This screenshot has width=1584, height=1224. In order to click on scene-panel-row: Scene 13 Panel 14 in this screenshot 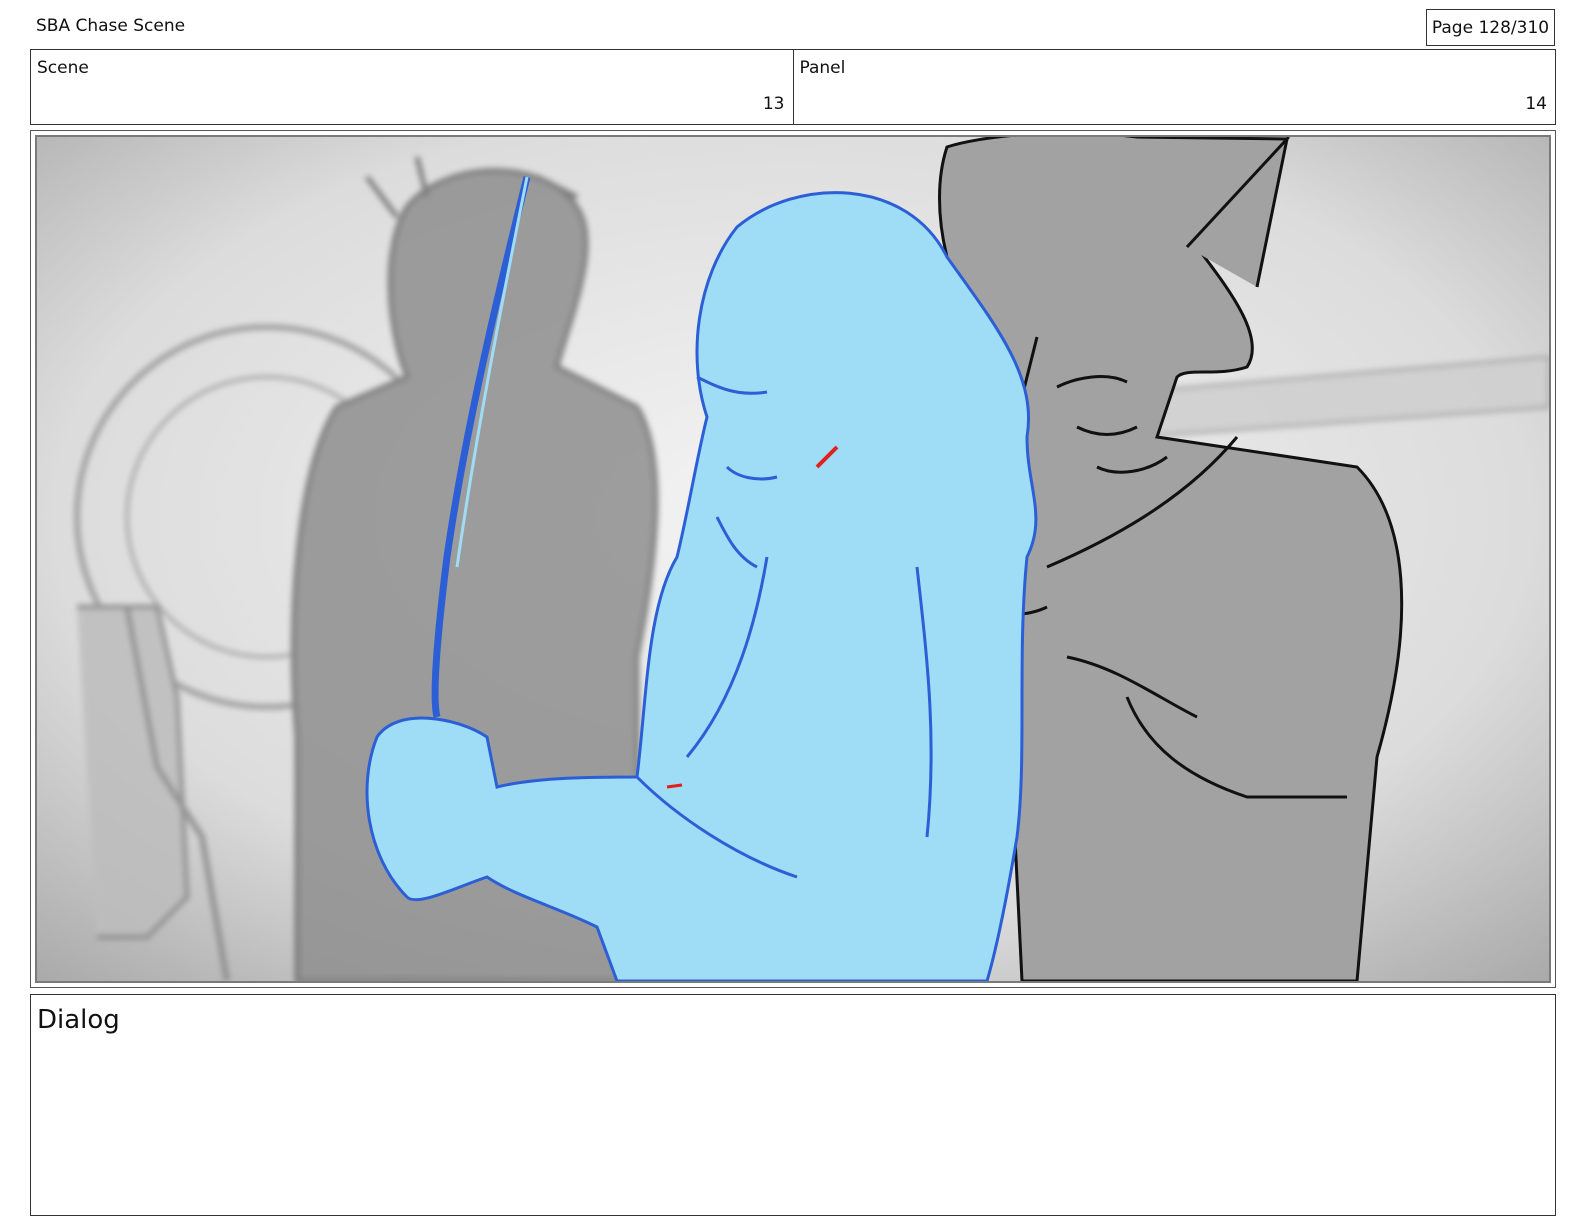, I will do `click(793, 87)`.